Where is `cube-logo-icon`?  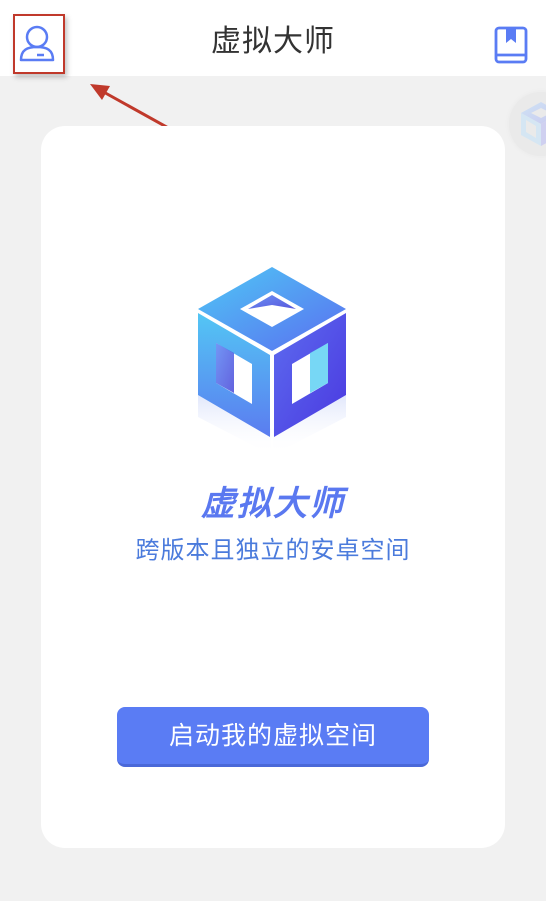
cube-logo-icon is located at coordinates (272, 361).